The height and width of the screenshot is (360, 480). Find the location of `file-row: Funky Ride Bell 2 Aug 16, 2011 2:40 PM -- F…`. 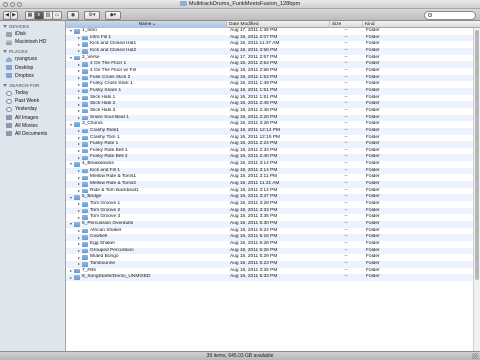

file-row: Funky Ride Bell 2 Aug 16, 2011 2:40 PM -- F… is located at coordinates (269, 158).